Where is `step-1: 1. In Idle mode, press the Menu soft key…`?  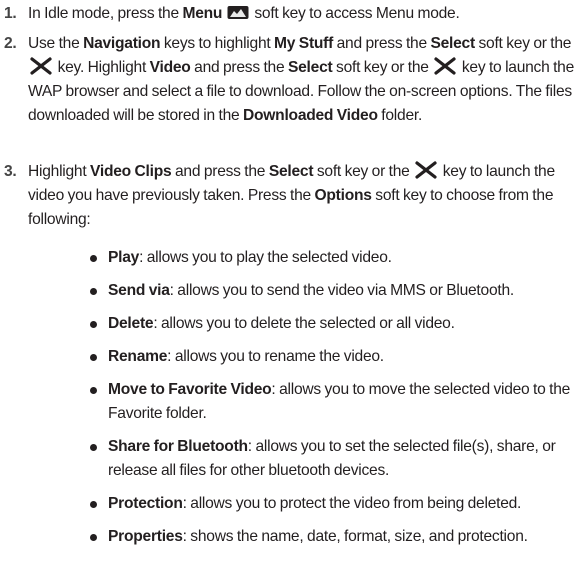
step-1: 1. In Idle mode, press the Menu soft key… is located at coordinates (291, 14).